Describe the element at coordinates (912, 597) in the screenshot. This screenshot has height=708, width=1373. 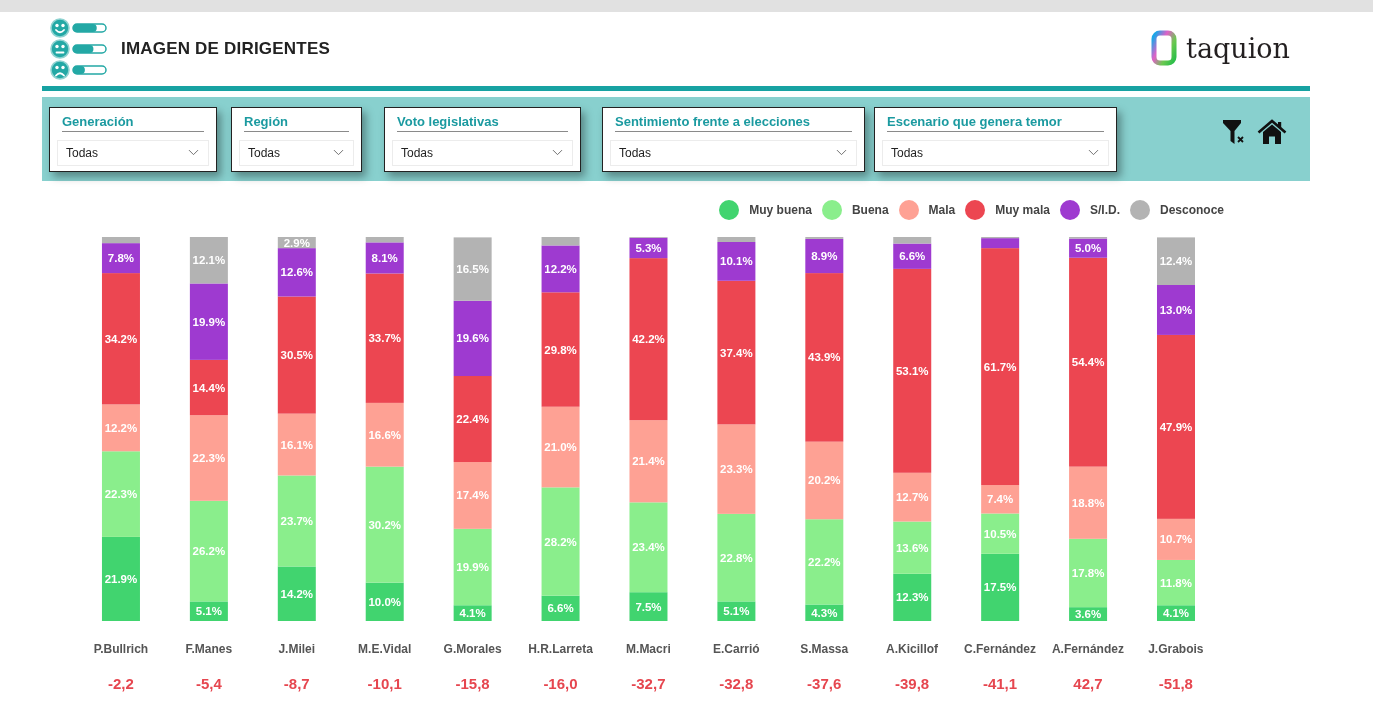
I see `data-label: 12.3%` at that location.